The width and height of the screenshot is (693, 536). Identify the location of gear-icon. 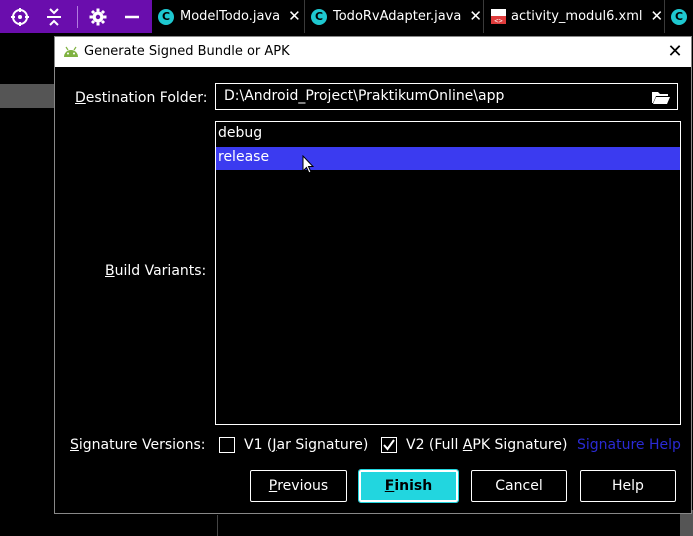
(98, 17).